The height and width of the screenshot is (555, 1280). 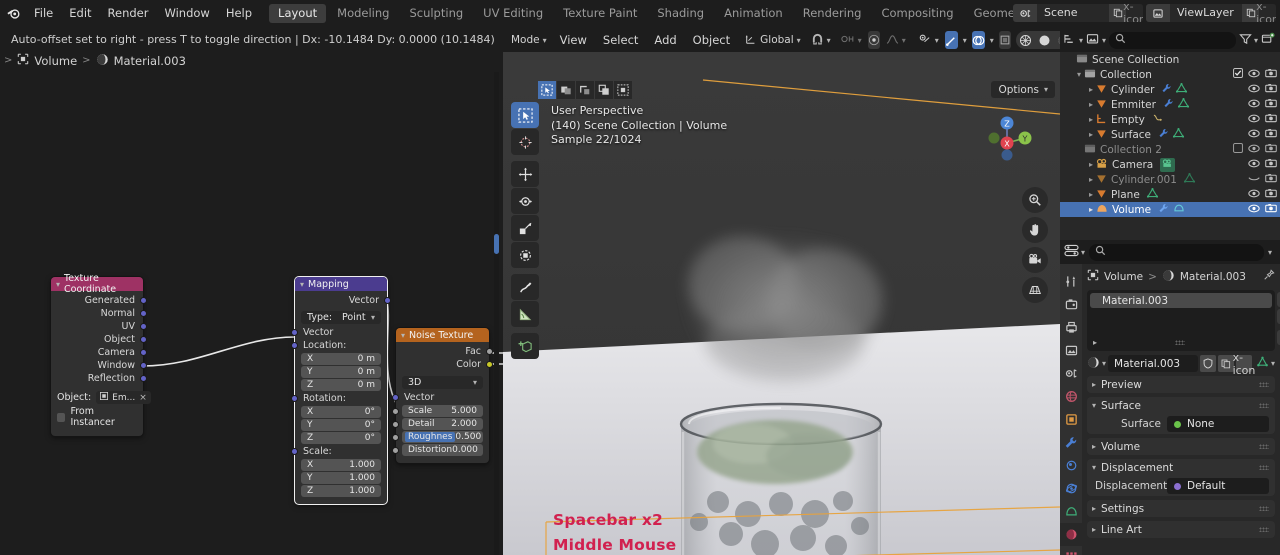 What do you see at coordinates (525, 142) in the screenshot?
I see `cursor-tool-icon` at bounding box center [525, 142].